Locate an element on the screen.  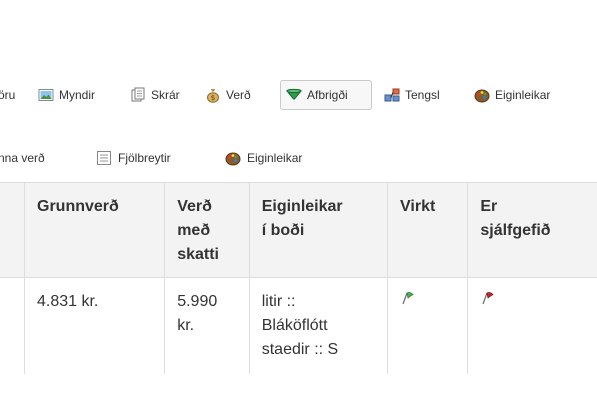
tab-partial-left: öru is located at coordinates (7, 95).